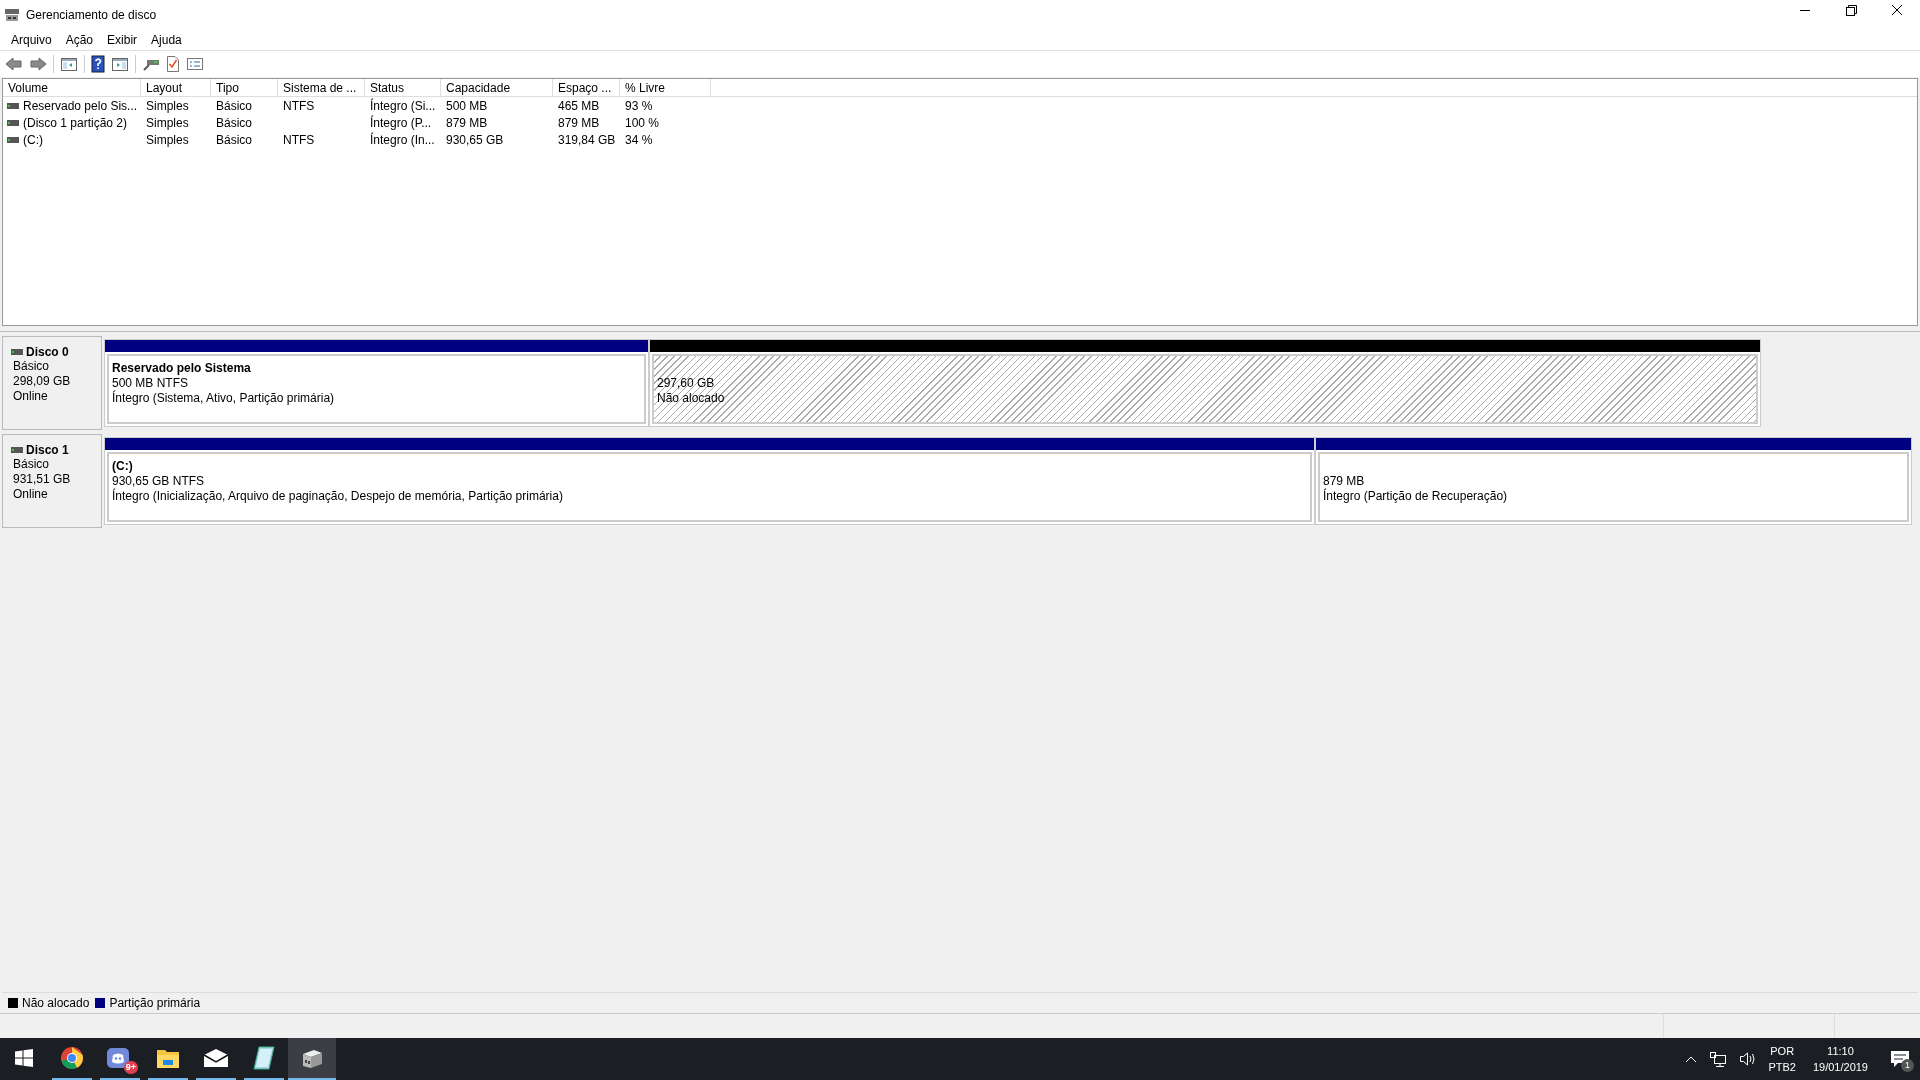 The image size is (1920, 1080). Describe the element at coordinates (639, 105) in the screenshot. I see `table-cell: 93 %` at that location.